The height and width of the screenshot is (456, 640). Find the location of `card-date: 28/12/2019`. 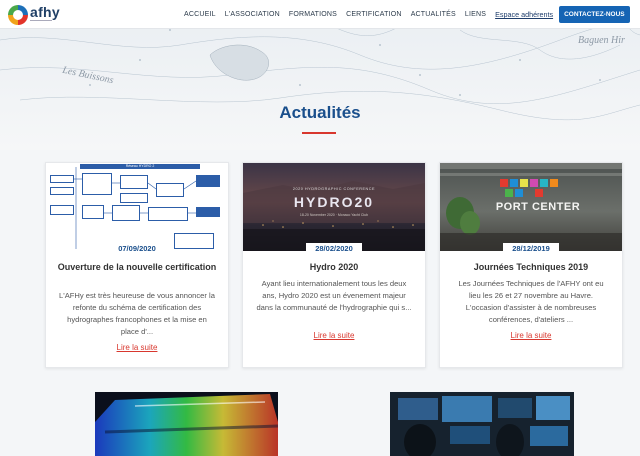

card-date: 28/12/2019 is located at coordinates (531, 248).